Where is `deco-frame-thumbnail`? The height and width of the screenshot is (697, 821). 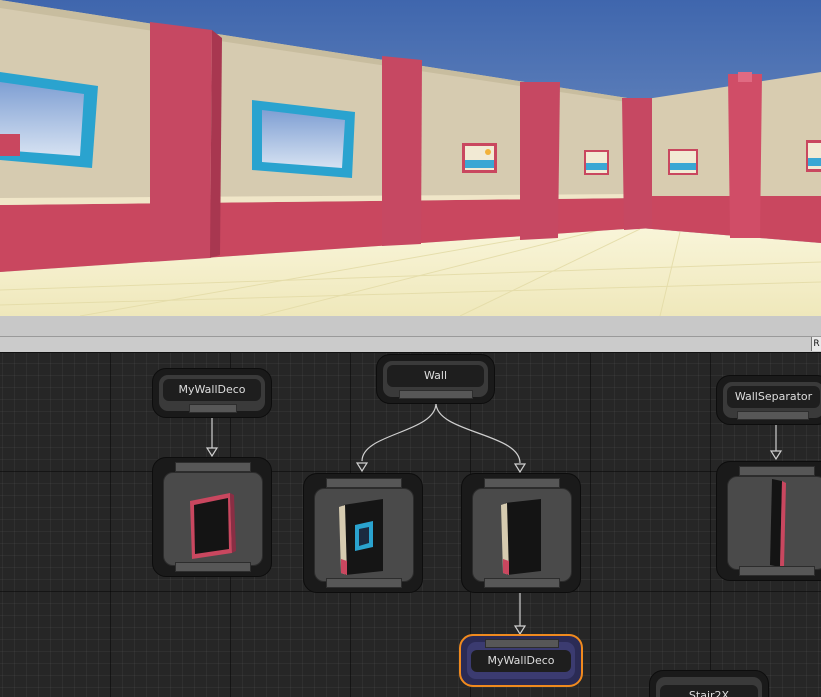 deco-frame-thumbnail is located at coordinates (213, 526).